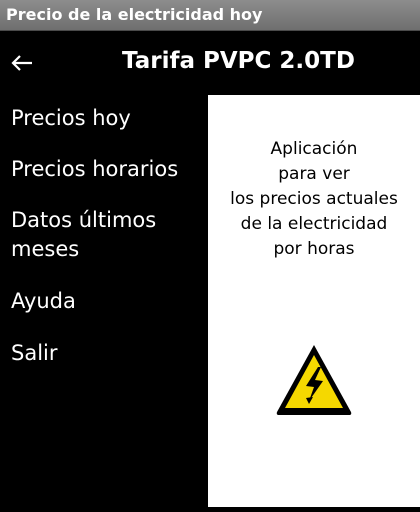  Describe the element at coordinates (314, 380) in the screenshot. I see `high-voltage-warning-icon` at that location.